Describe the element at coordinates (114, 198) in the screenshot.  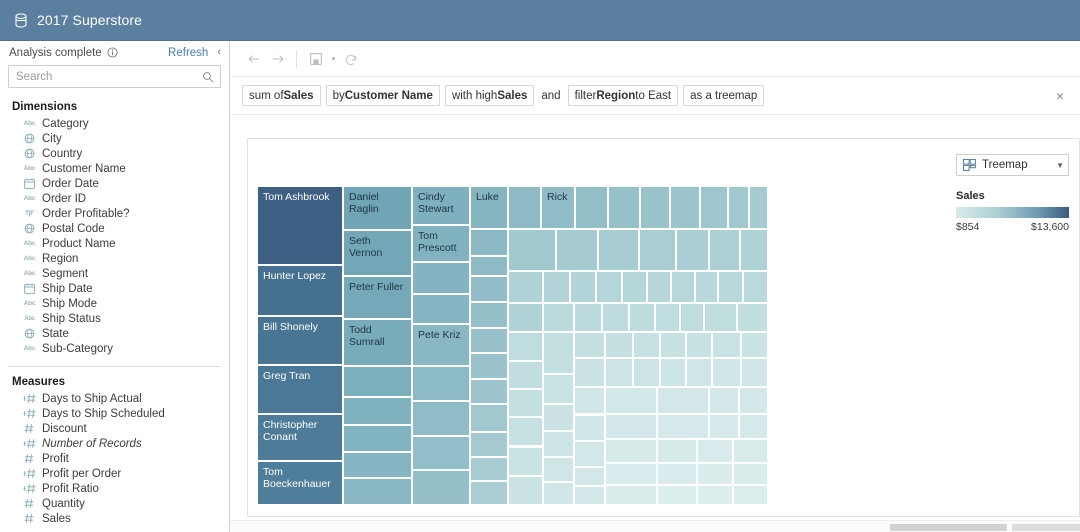
I see `dimension-item-order-id: Abc Order ID` at that location.